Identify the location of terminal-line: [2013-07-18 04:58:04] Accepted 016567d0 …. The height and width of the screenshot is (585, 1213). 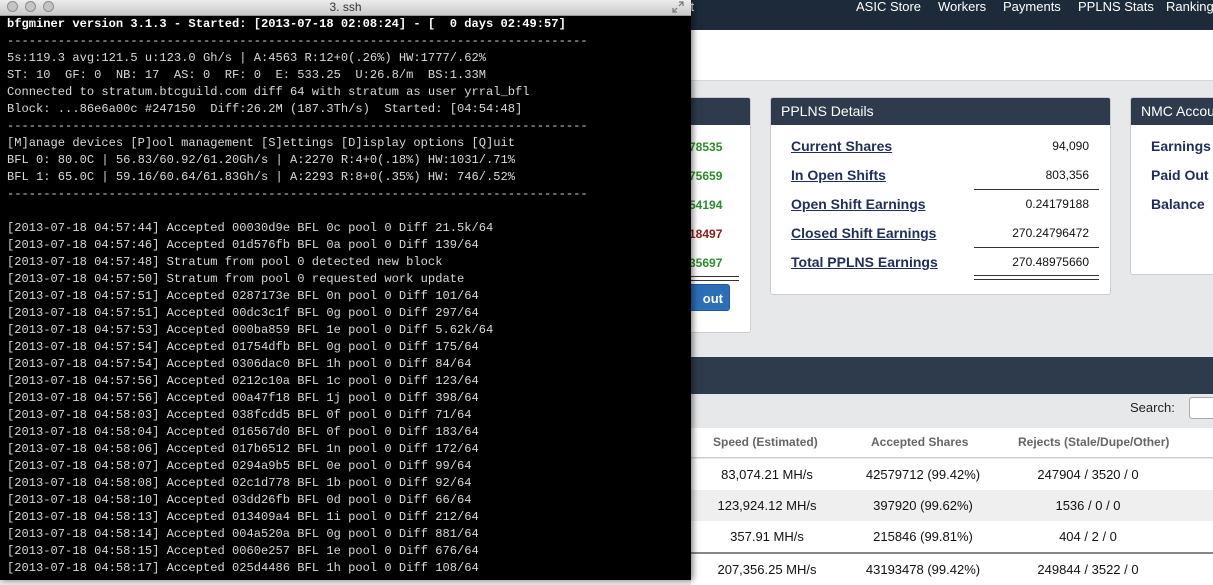
(243, 432).